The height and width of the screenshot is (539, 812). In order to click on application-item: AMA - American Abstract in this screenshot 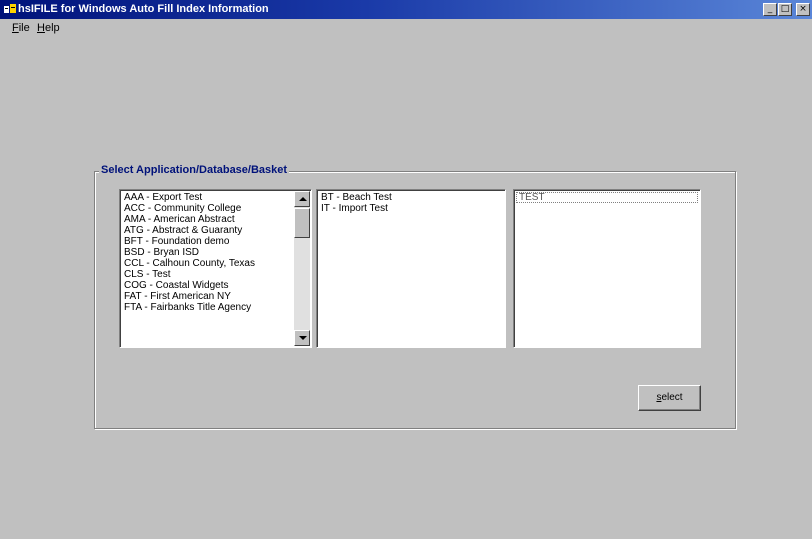, I will do `click(207, 219)`.